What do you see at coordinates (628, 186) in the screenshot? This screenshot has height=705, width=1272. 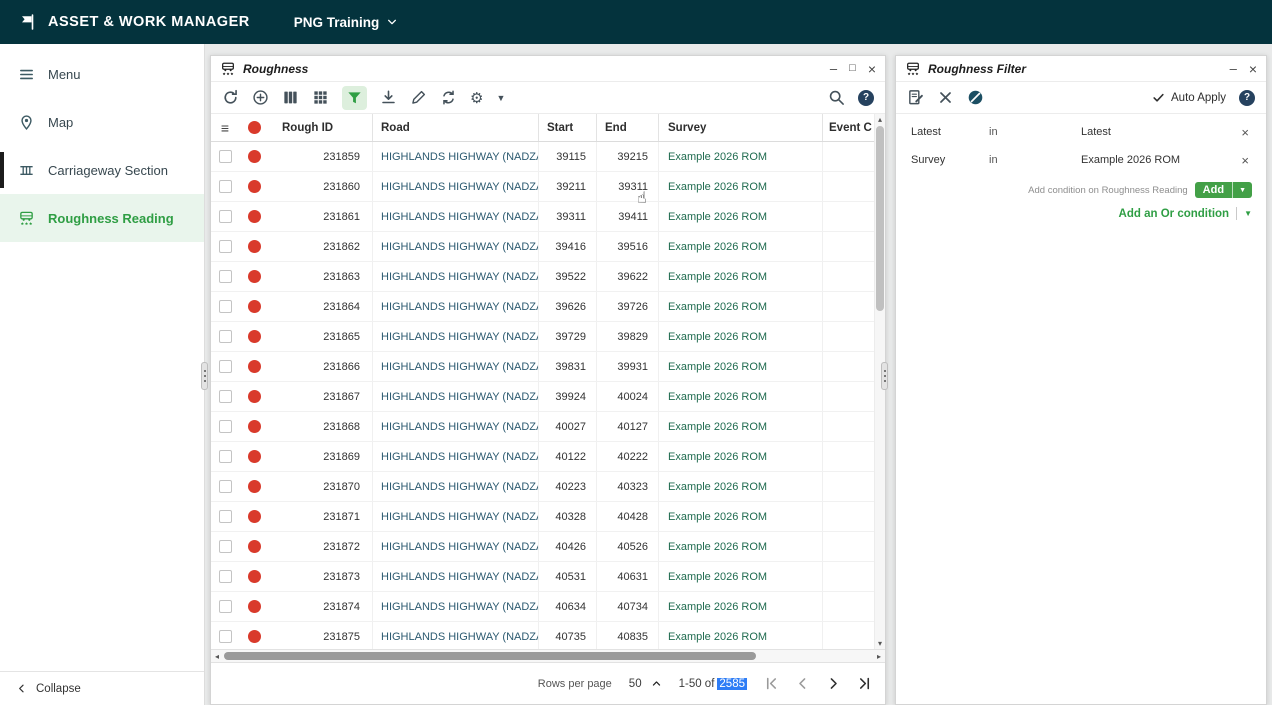 I see `end-cell: 39311` at bounding box center [628, 186].